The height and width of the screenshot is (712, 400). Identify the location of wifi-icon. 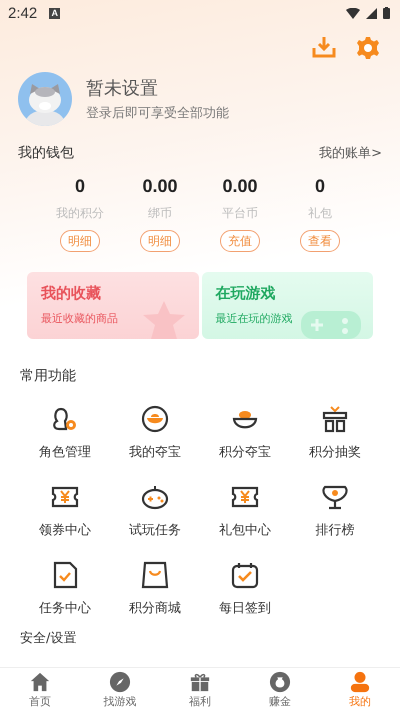
(353, 13).